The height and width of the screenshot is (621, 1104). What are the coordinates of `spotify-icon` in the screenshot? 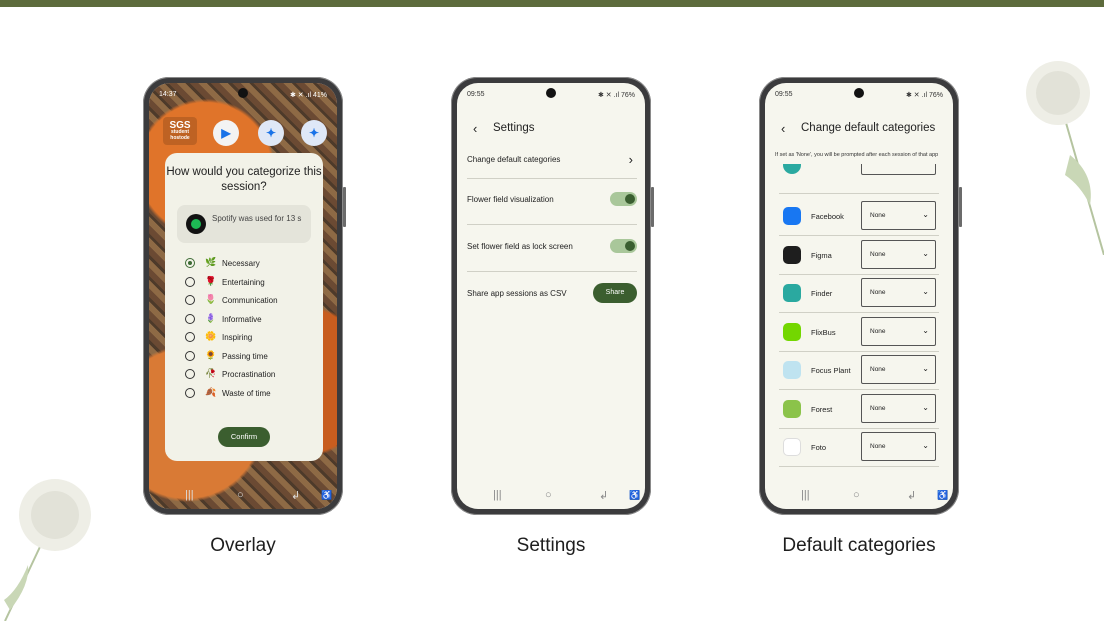 It's located at (196, 224).